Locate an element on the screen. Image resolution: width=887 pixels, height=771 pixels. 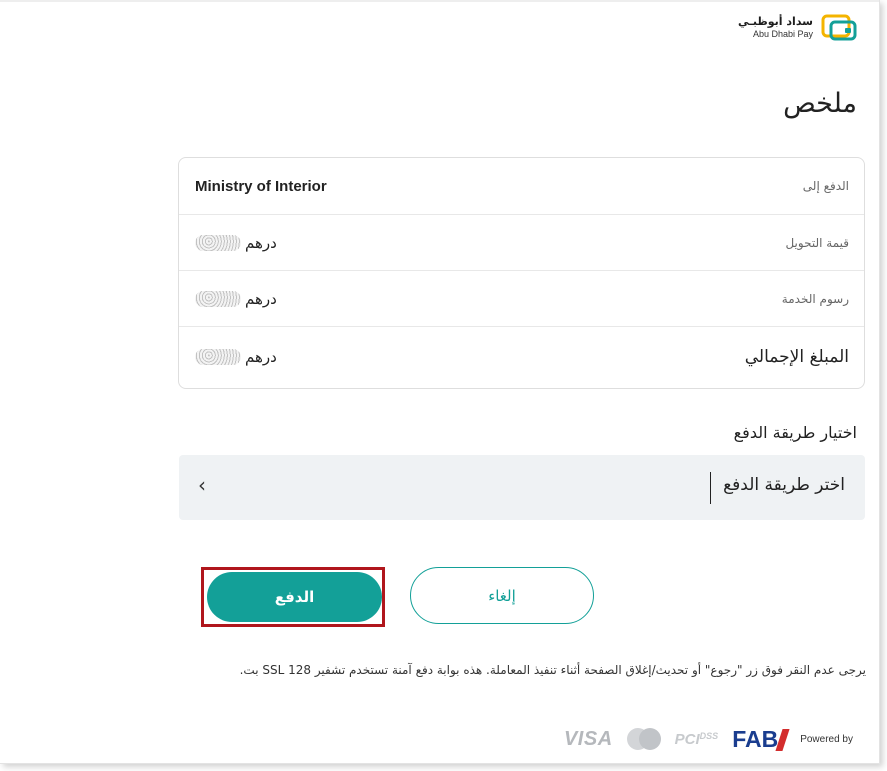
top-divider is located at coordinates (439, 1).